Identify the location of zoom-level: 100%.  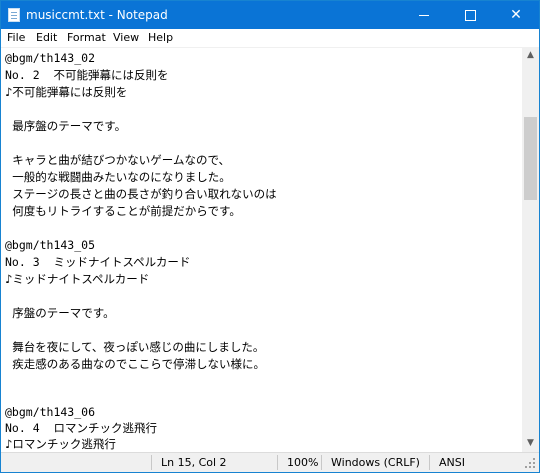
(303, 462).